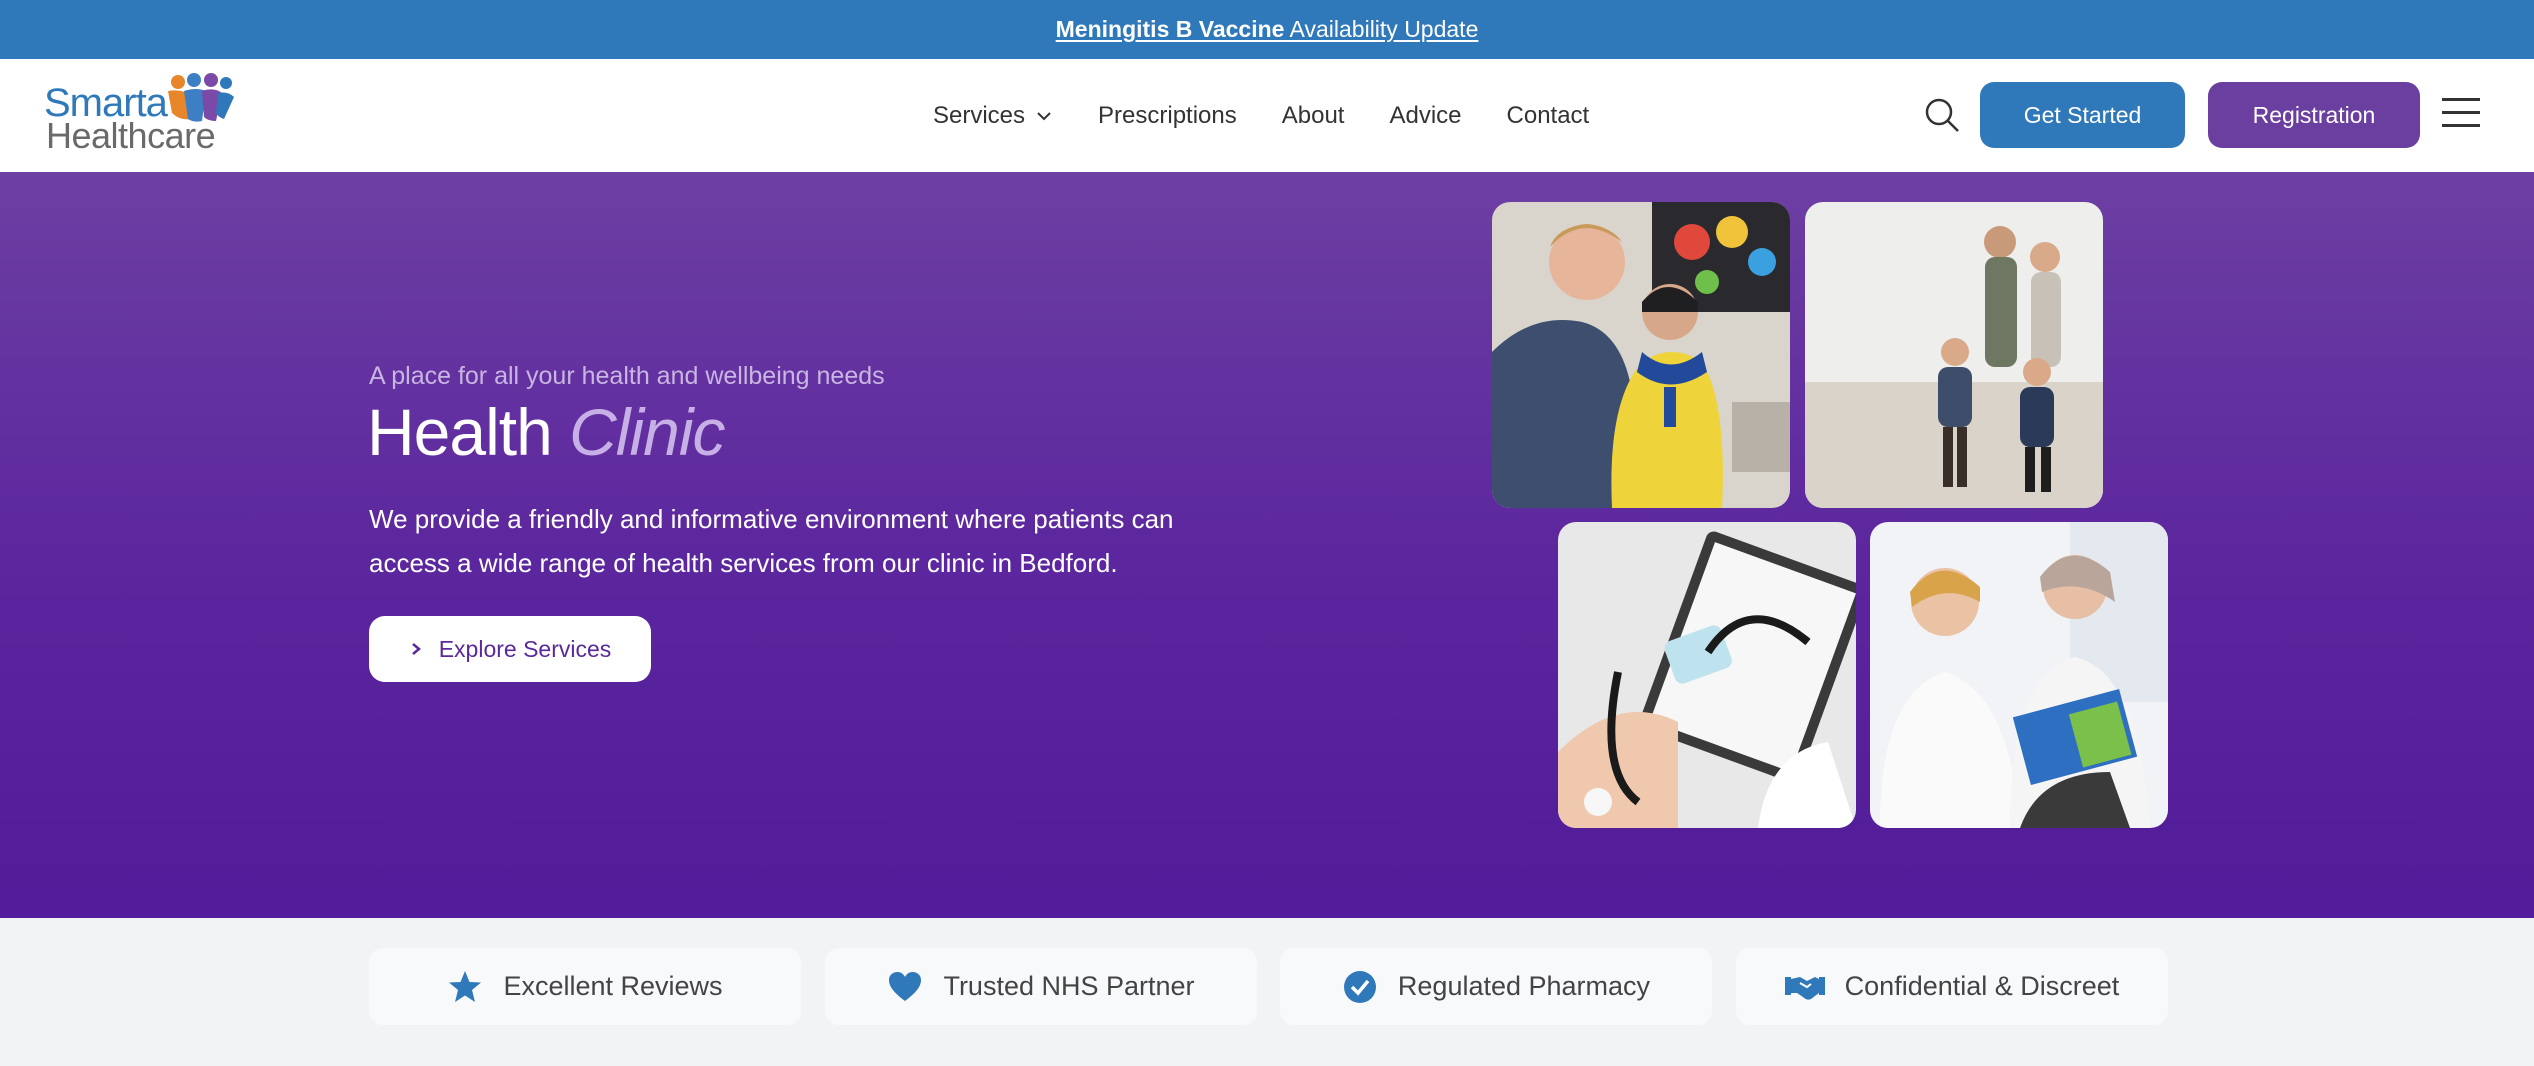 This screenshot has height=1066, width=2534. I want to click on star-icon, so click(465, 986).